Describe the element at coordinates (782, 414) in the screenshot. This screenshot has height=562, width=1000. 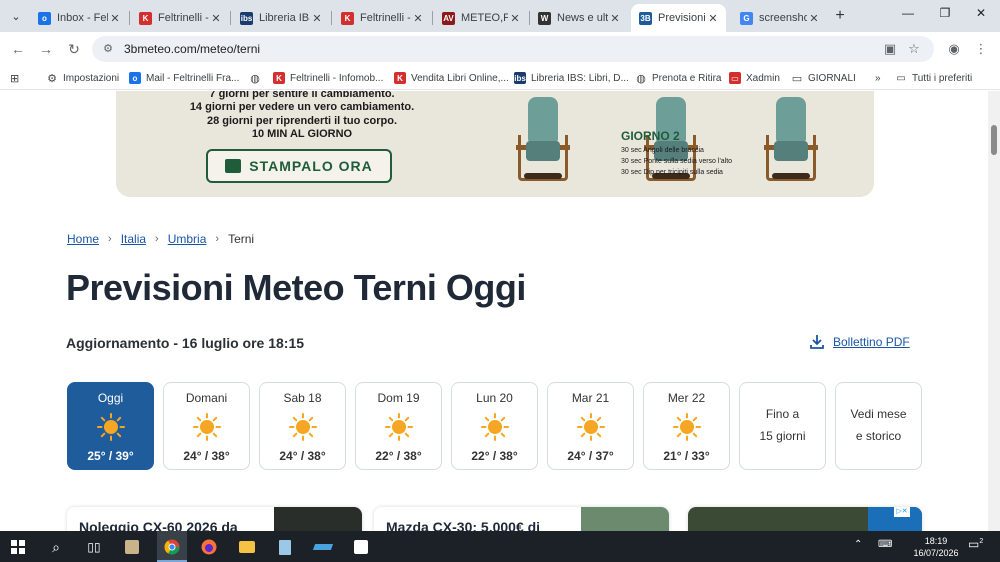
I see `link-line: Fino a` at that location.